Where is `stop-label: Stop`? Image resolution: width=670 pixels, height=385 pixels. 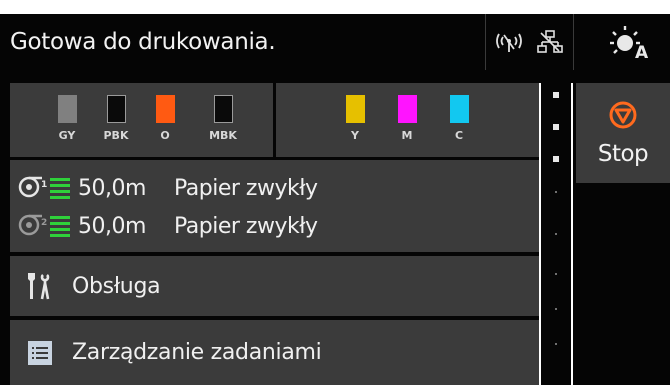 stop-label: Stop is located at coordinates (623, 153).